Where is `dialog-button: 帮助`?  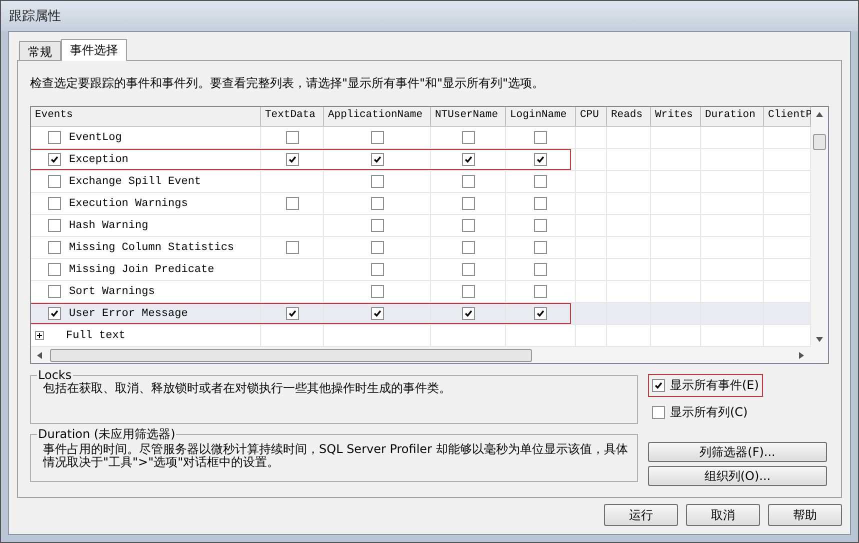 dialog-button: 帮助 is located at coordinates (805, 515).